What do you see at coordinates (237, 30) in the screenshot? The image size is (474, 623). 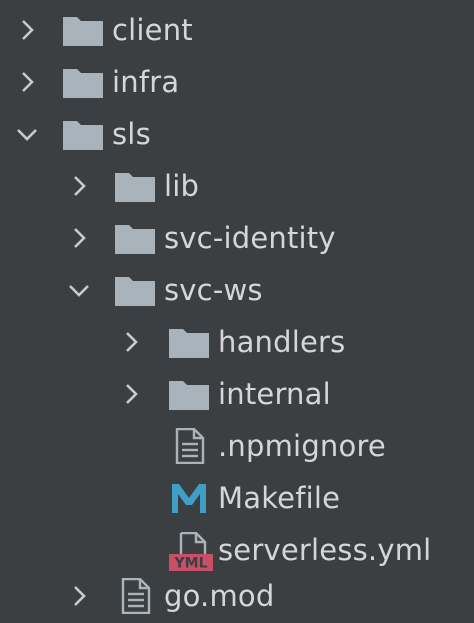 I see `tree-item-client: client` at bounding box center [237, 30].